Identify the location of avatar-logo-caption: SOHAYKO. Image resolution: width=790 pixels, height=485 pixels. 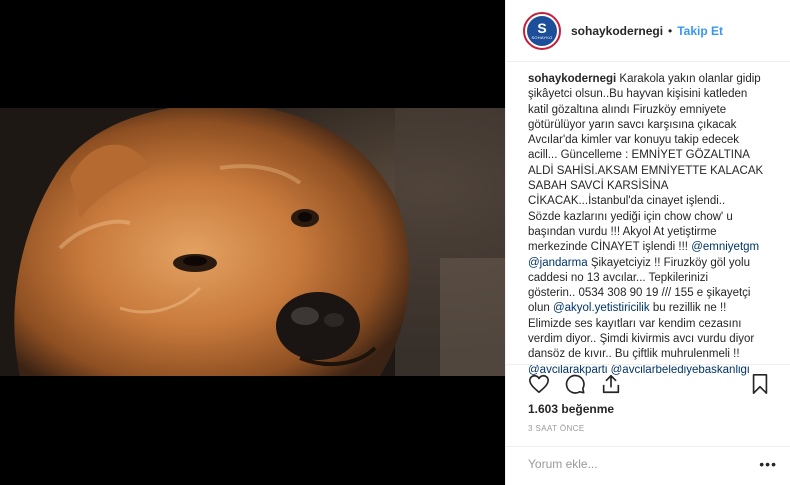
(542, 37).